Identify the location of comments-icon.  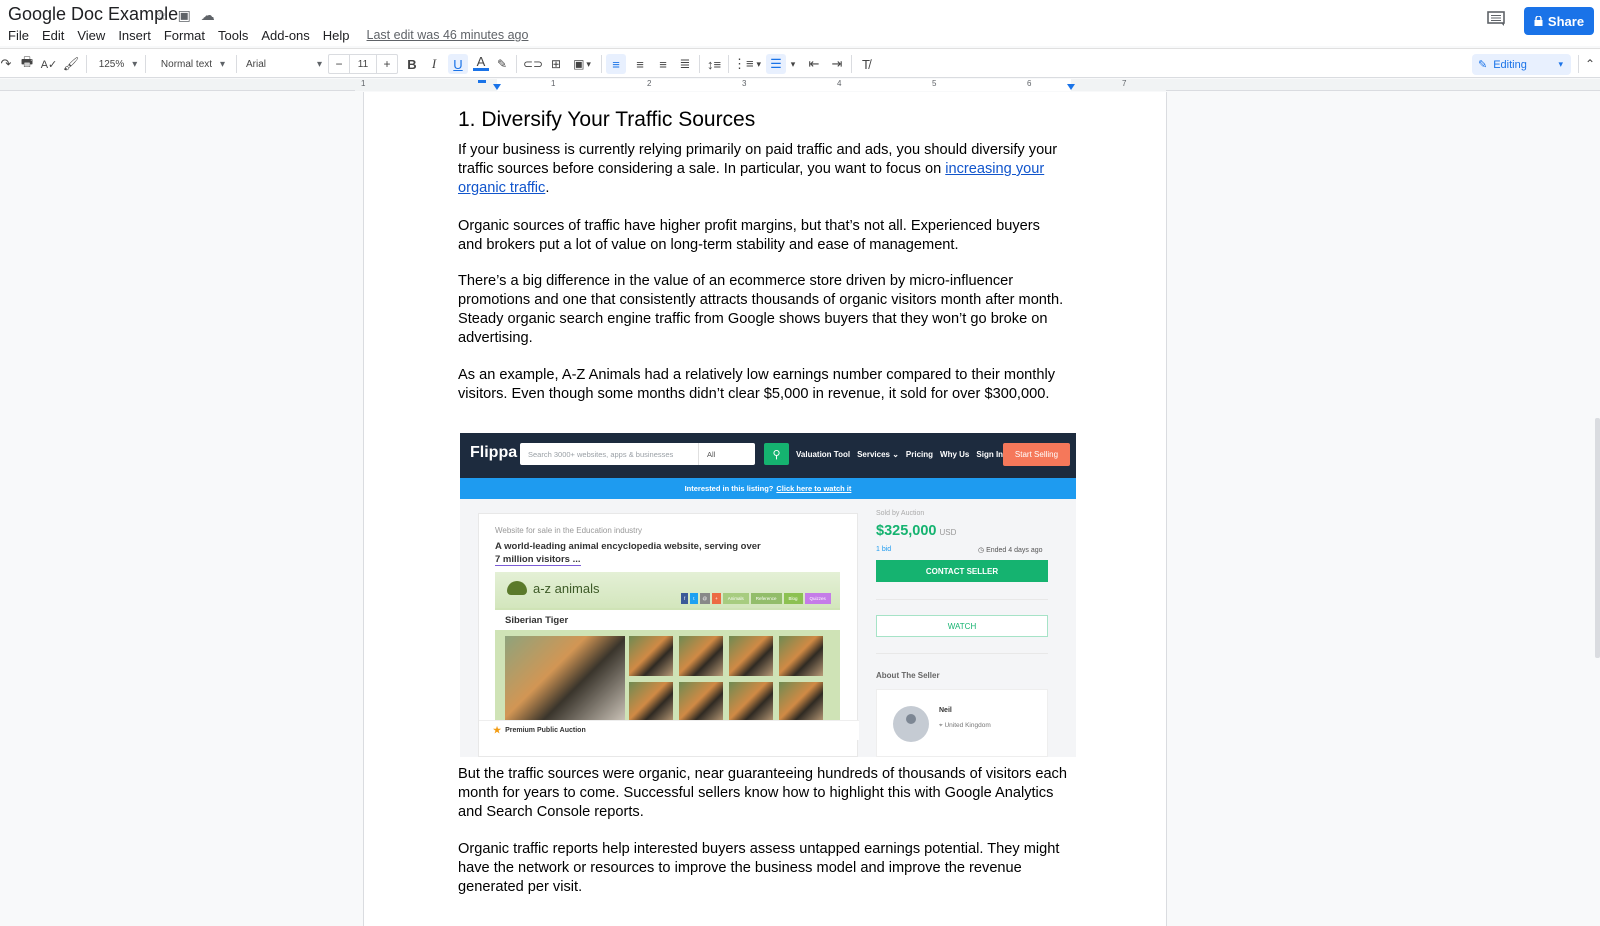
(1497, 20).